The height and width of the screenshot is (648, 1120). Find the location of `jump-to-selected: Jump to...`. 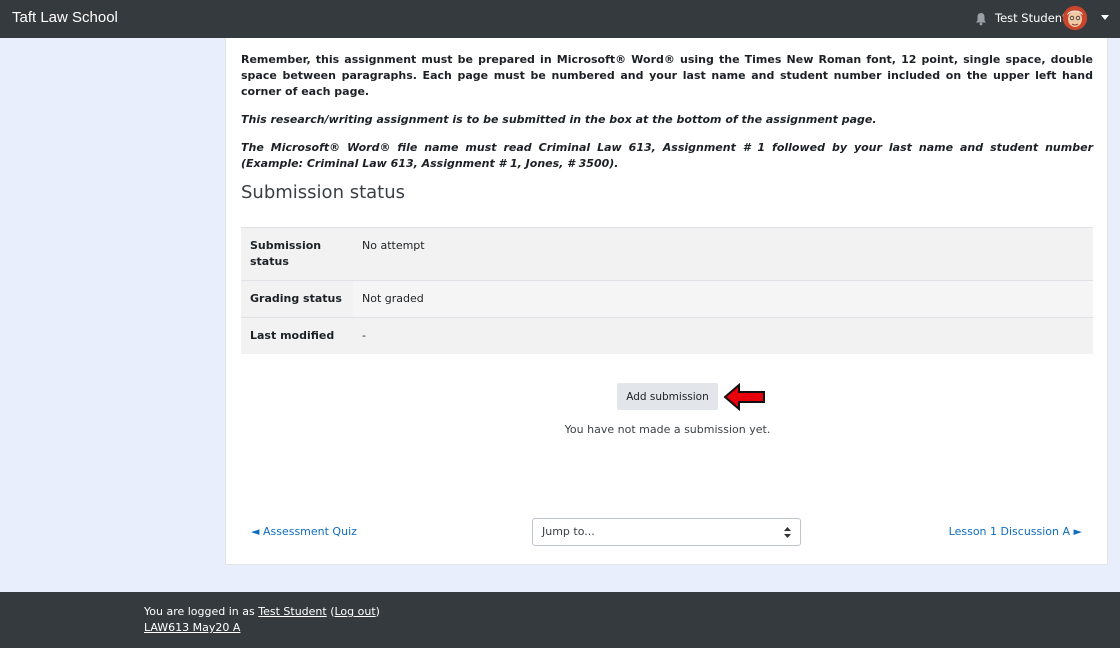

jump-to-selected: Jump to... is located at coordinates (568, 531).